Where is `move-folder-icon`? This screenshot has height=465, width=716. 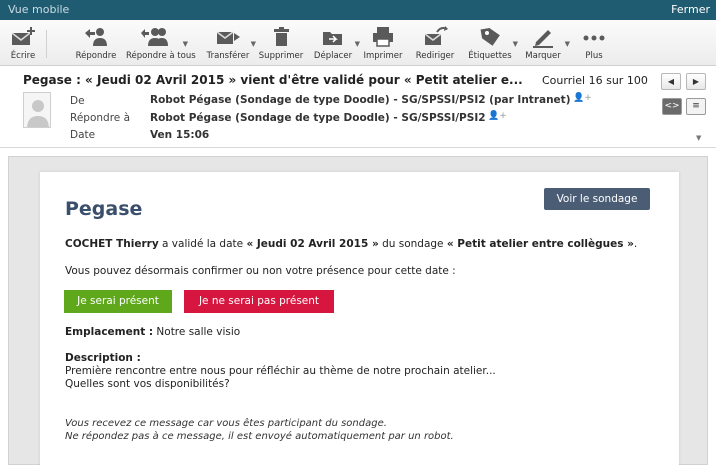 move-folder-icon is located at coordinates (332, 38).